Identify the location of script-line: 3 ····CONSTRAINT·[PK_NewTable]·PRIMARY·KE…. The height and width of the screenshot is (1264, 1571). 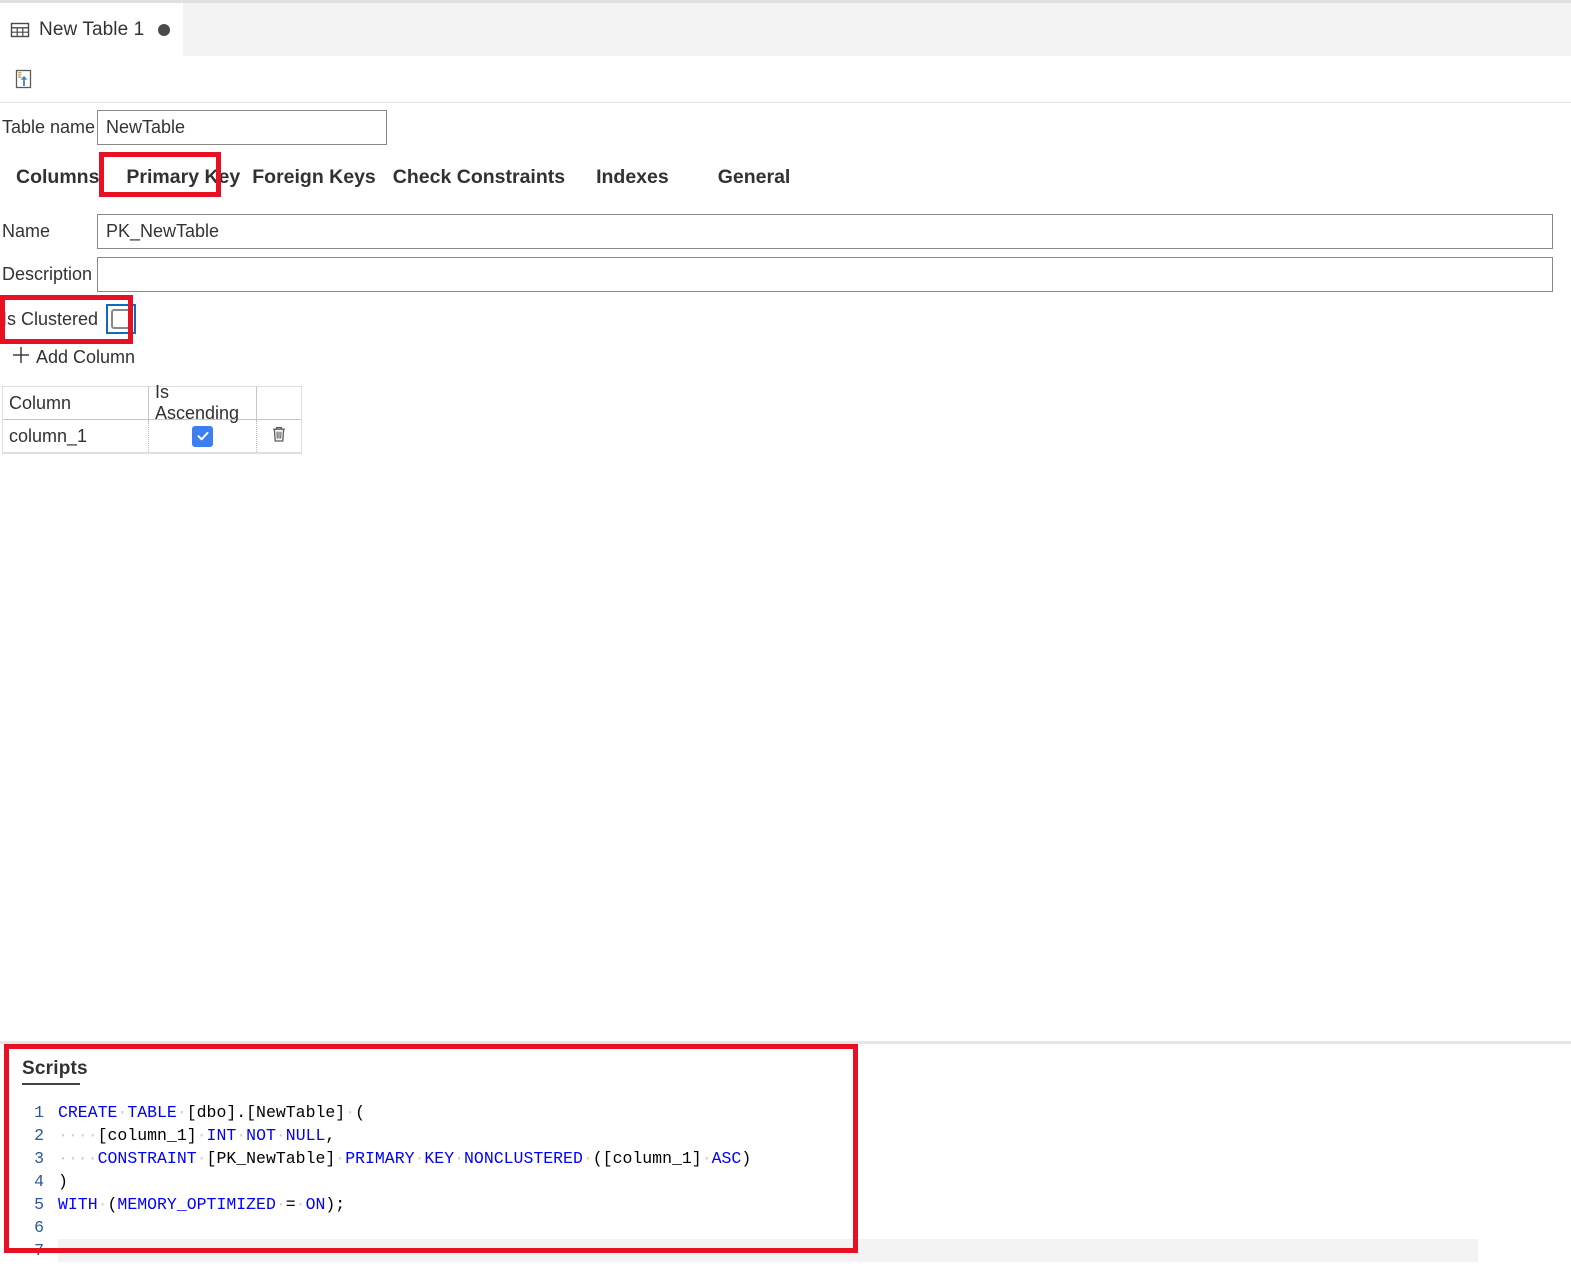
(787, 1158).